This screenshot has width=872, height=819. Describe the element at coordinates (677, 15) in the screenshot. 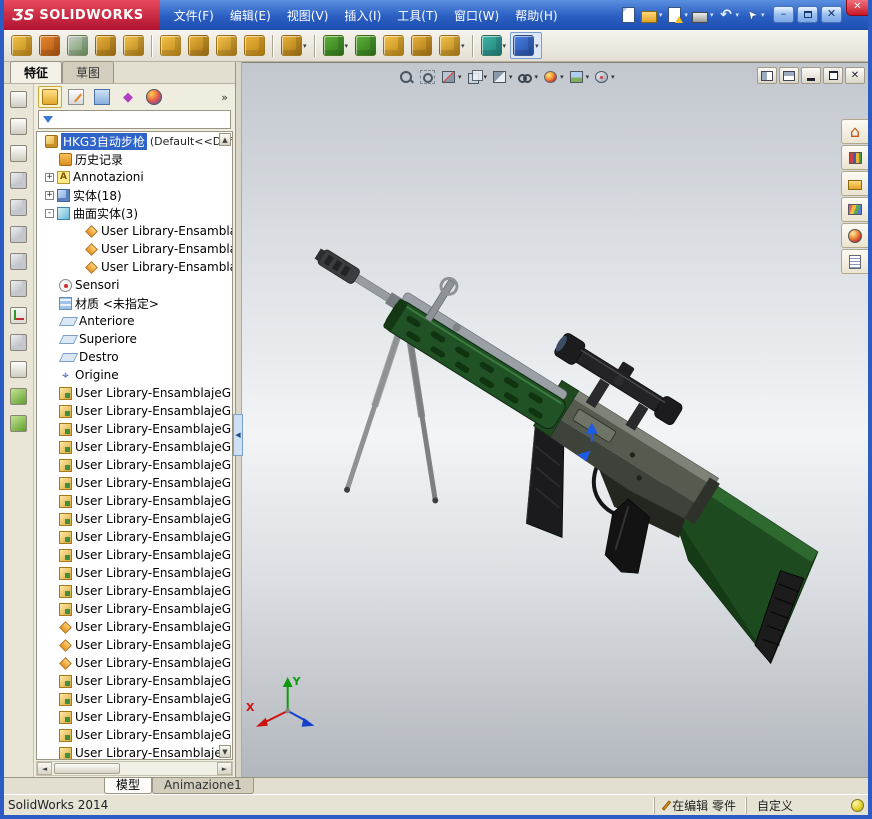

I see `make-drawing-button: ▾` at that location.